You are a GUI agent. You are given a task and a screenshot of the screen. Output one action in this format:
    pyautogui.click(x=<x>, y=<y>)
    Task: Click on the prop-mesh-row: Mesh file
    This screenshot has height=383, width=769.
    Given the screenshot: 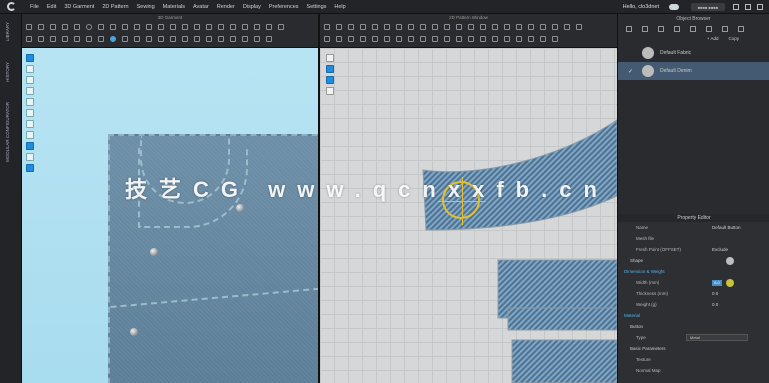 What is the action you would take?
    pyautogui.click(x=693, y=238)
    